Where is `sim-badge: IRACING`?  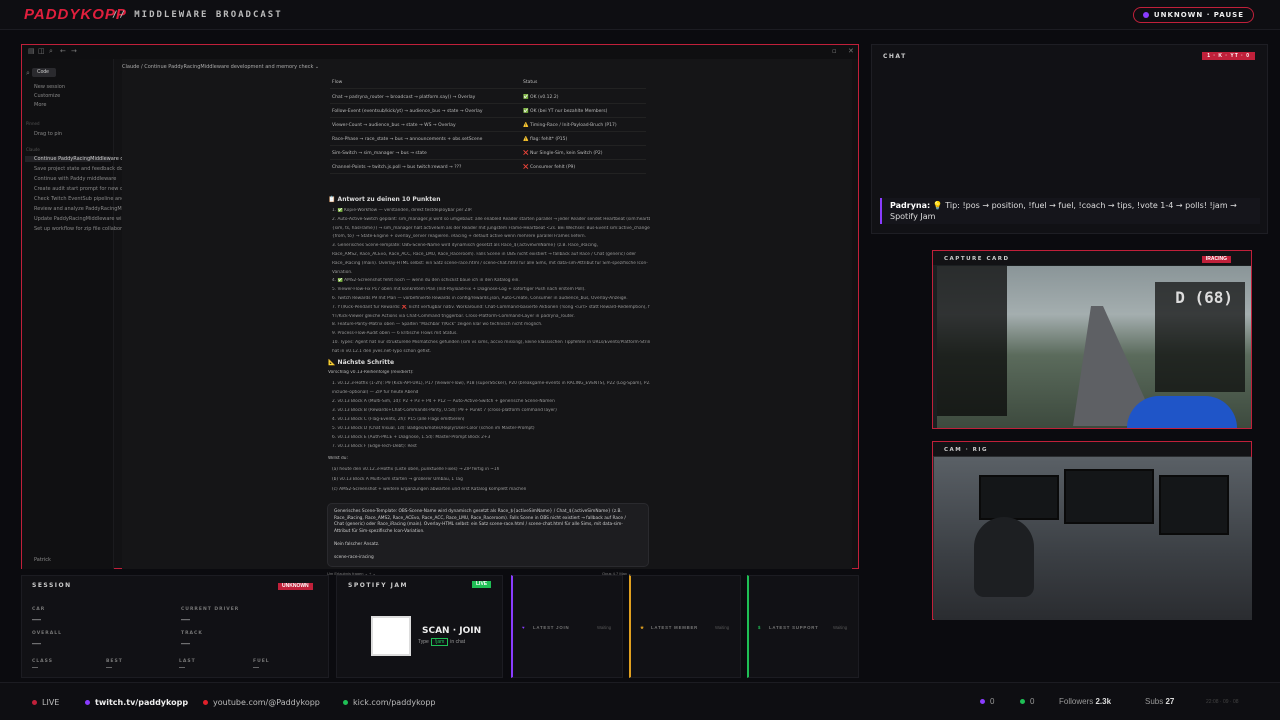
sim-badge: IRACING is located at coordinates (1216, 259).